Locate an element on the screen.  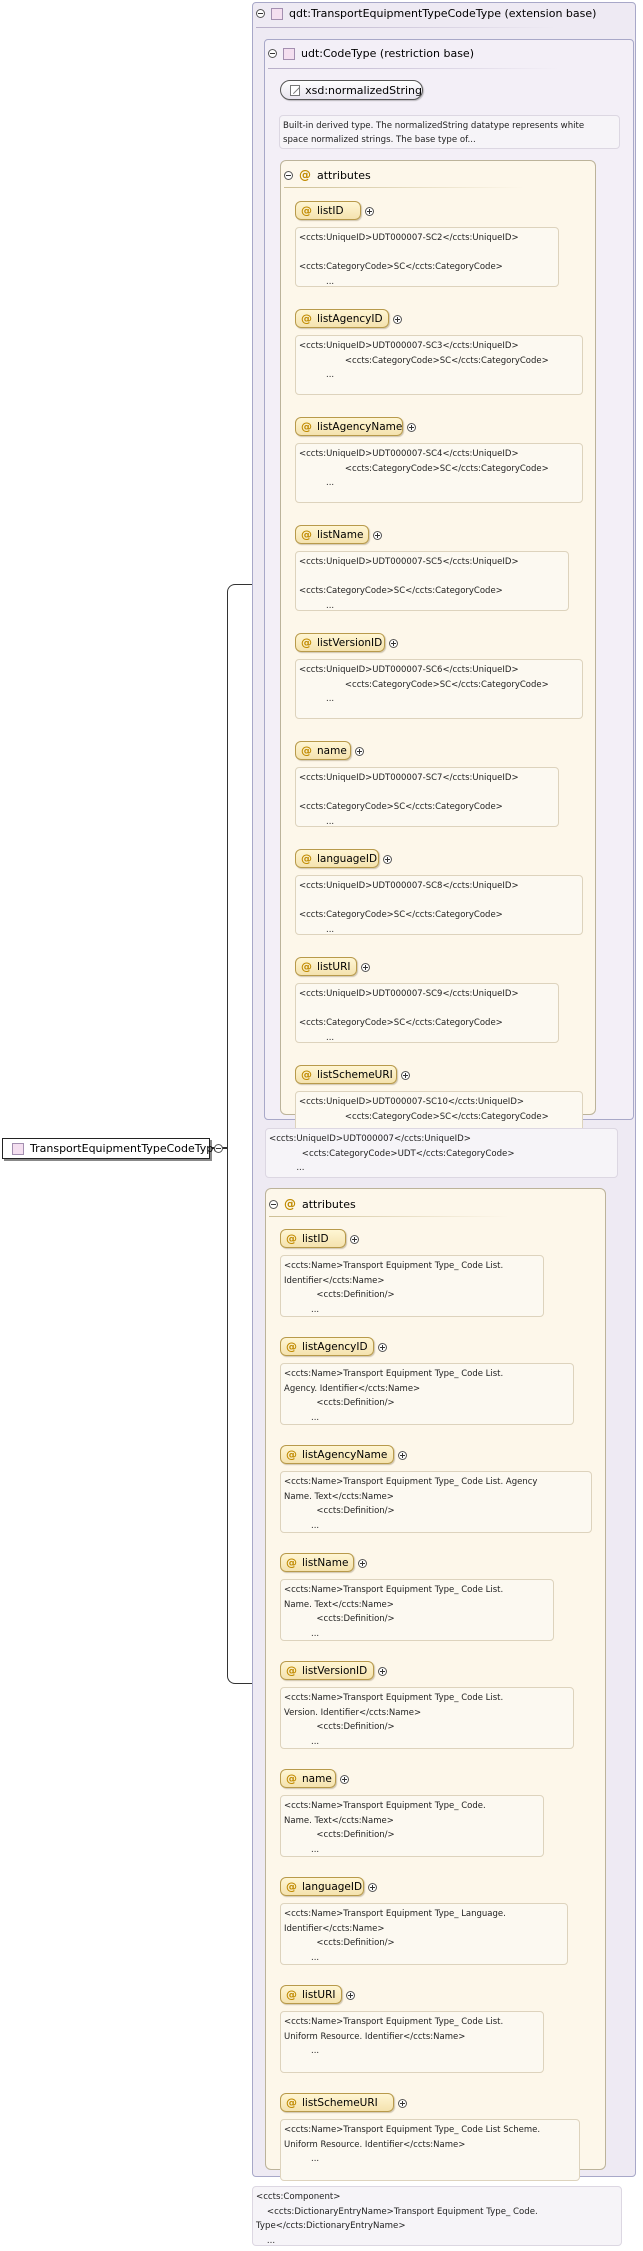
attribute-name: listURI is located at coordinates (334, 966).